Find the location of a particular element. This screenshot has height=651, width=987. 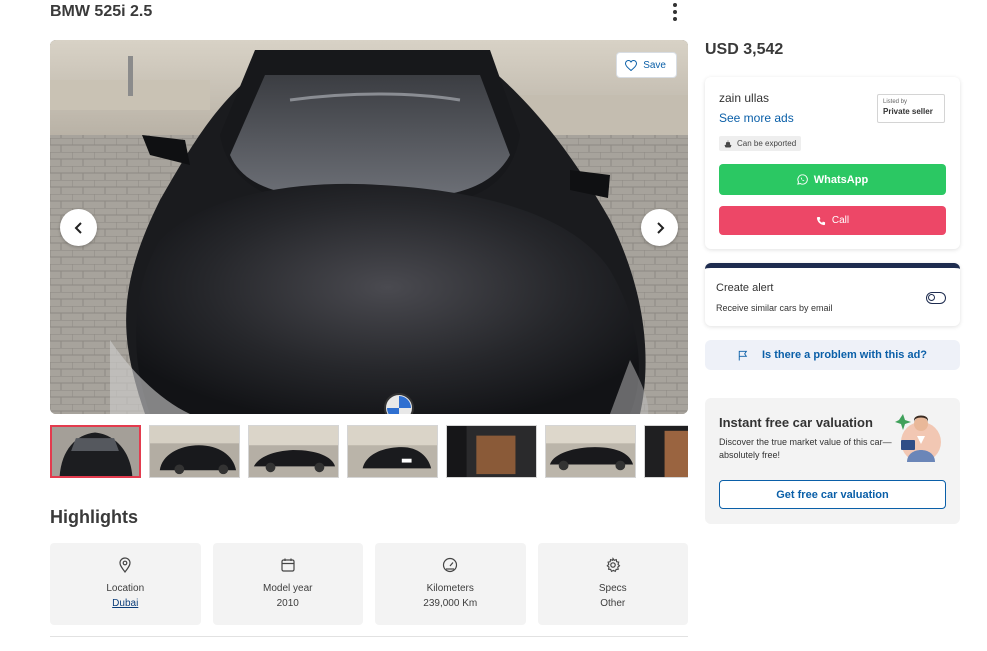

price: USD 3,542 is located at coordinates (744, 49).